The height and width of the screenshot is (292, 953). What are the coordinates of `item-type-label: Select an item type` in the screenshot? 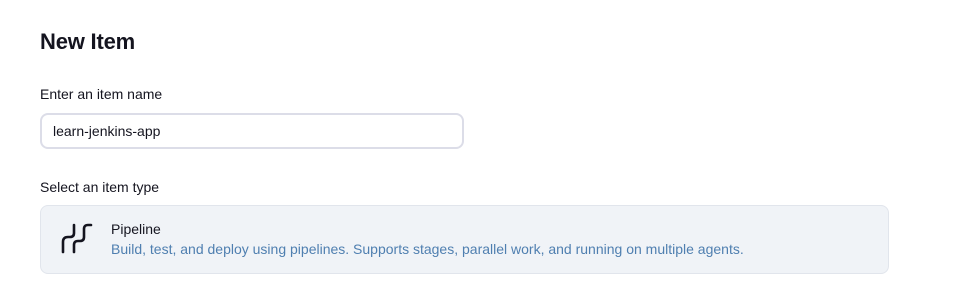 It's located at (100, 187).